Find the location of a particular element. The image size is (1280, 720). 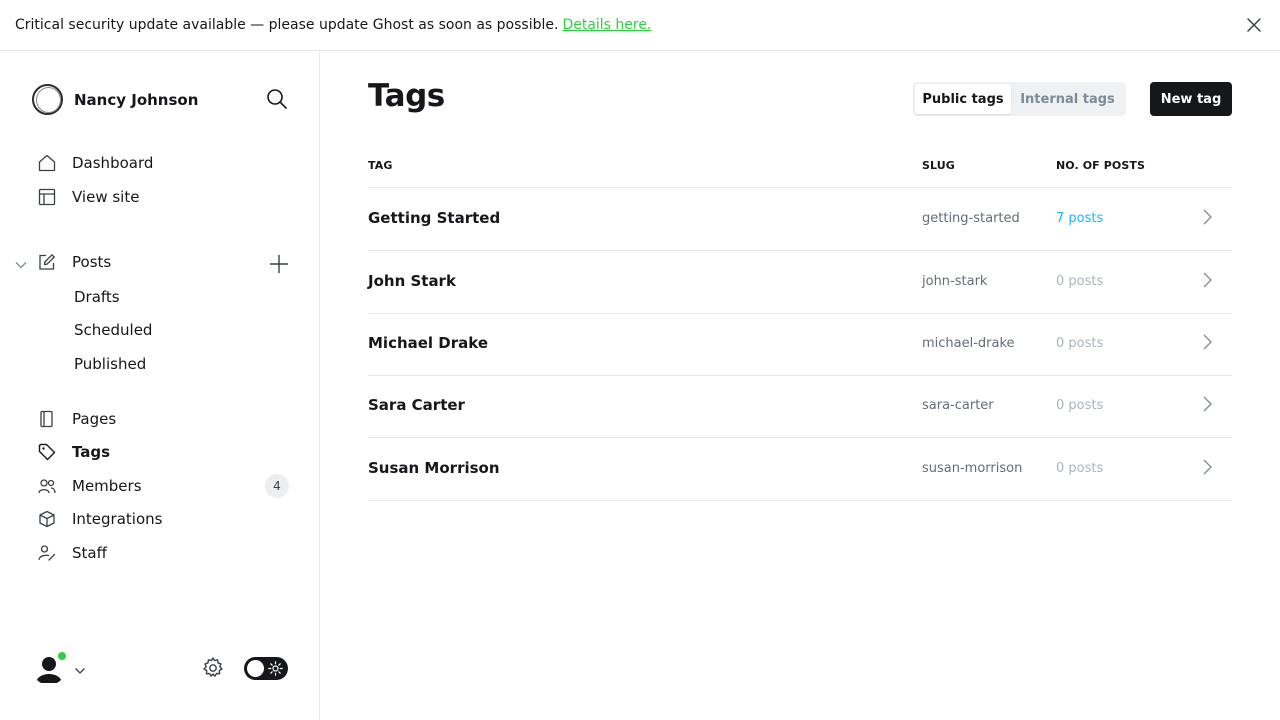

pages-icon is located at coordinates (47, 419).